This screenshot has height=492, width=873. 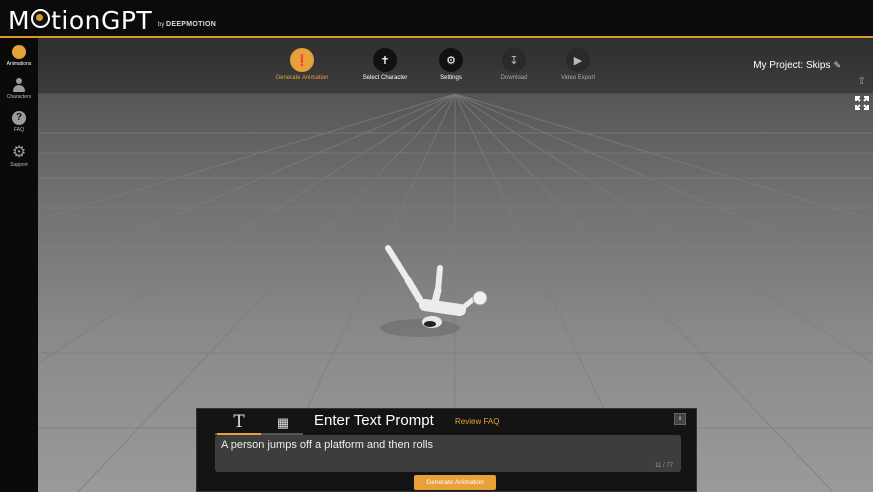 I want to click on sidebar-item-support: ⚙ Support, so click(x=19, y=156).